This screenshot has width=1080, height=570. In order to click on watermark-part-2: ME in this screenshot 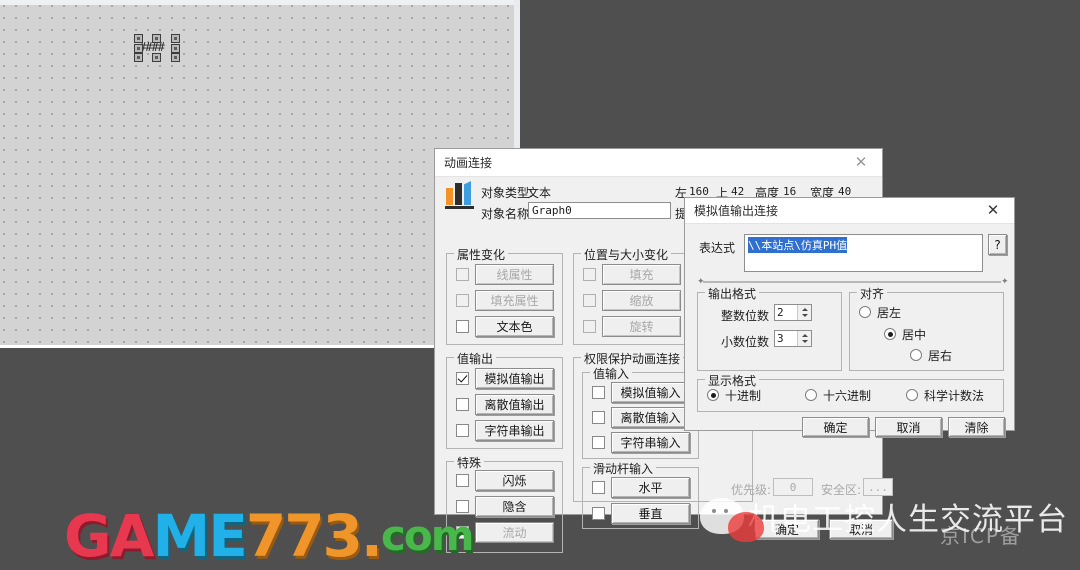, I will do `click(200, 536)`.